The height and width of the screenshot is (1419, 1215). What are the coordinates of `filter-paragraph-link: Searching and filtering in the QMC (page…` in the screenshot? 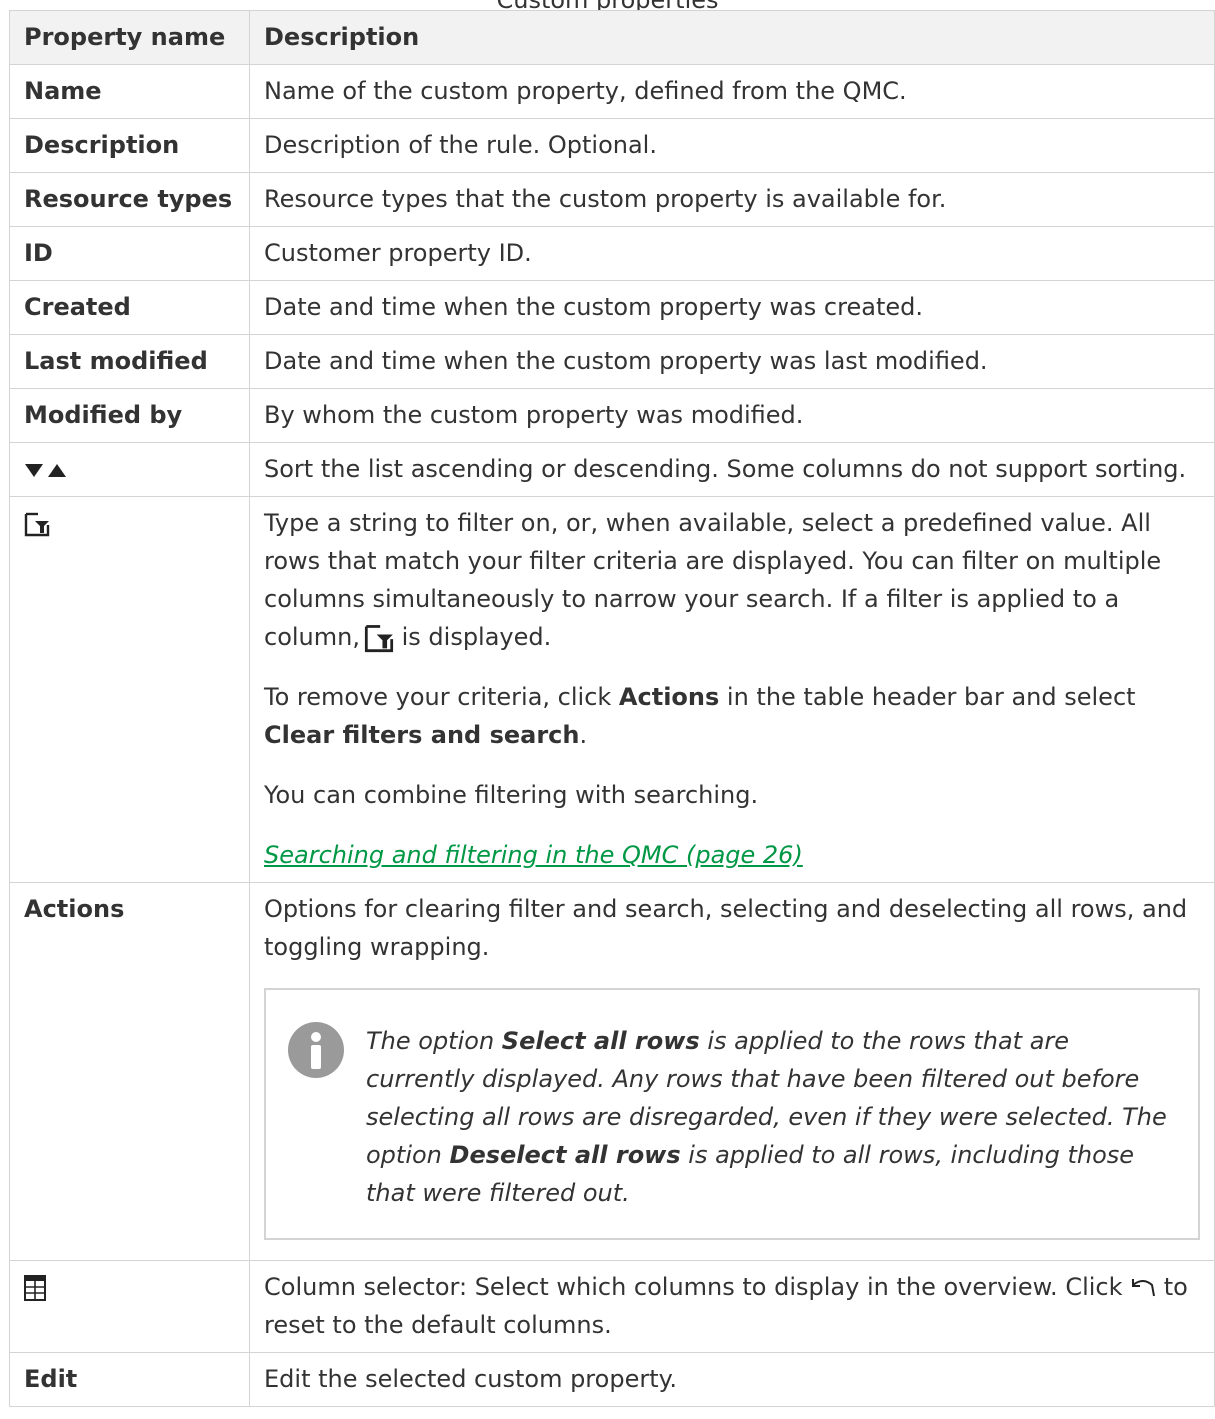 It's located at (732, 855).